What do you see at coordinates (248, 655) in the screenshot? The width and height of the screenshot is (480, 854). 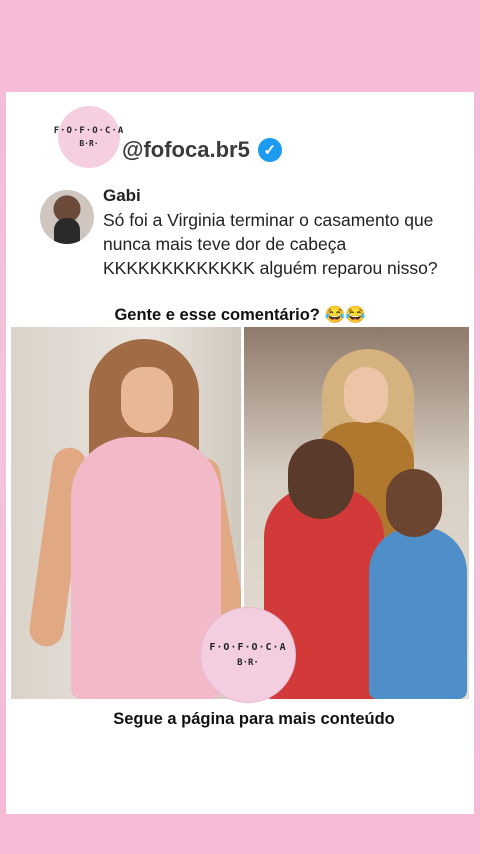 I see `watermark-logo: F·O·F·O·C·A B·R·` at bounding box center [248, 655].